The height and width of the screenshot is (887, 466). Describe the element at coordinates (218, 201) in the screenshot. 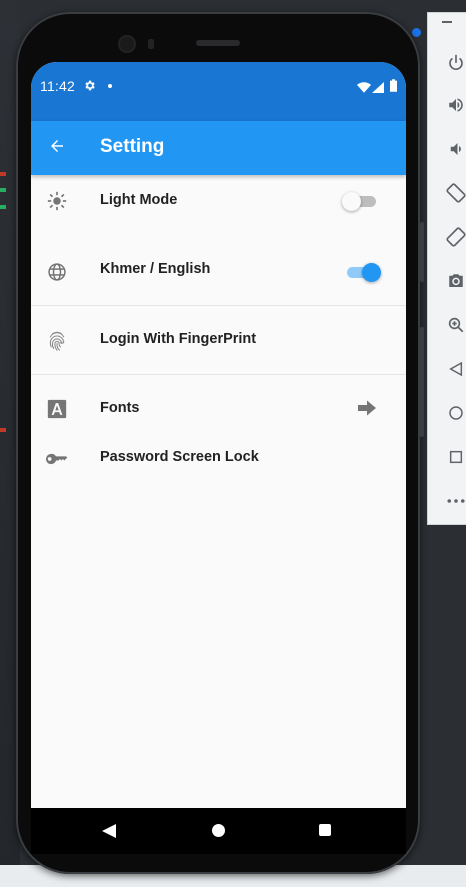

I see `setting-item-light-mode: Light Mode` at that location.